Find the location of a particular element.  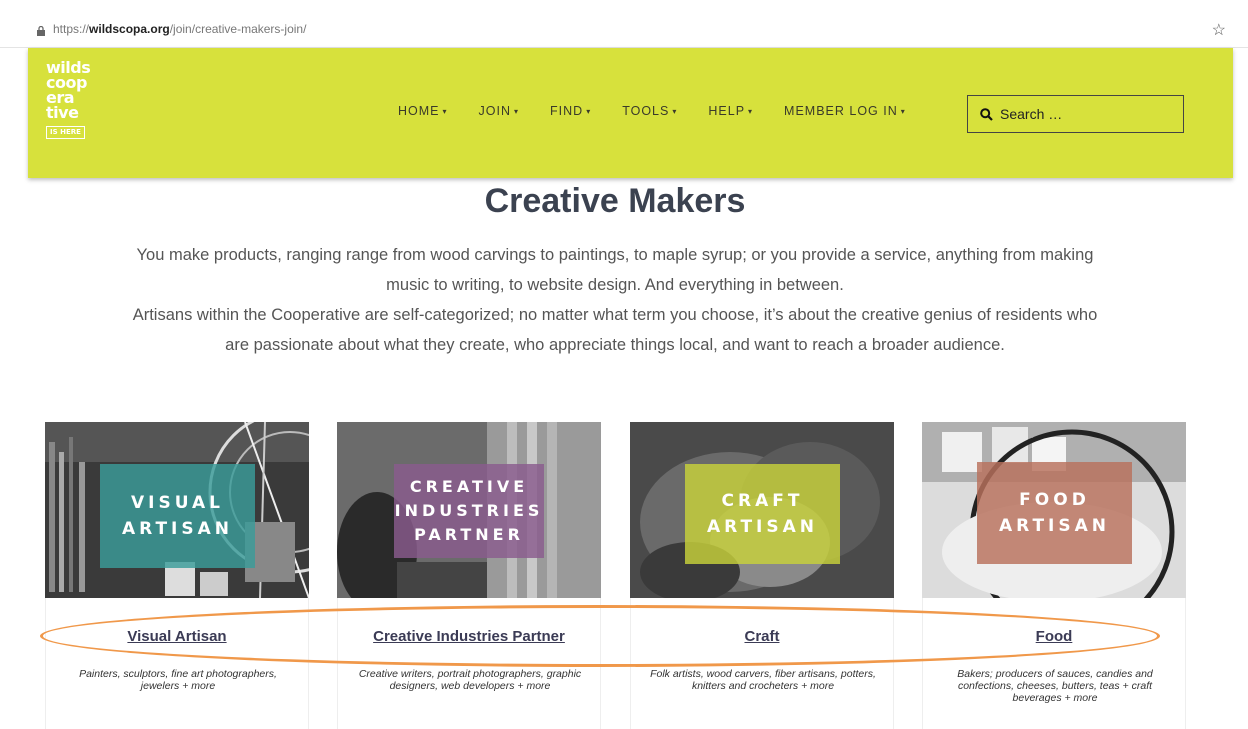

page-title: Creative Makers is located at coordinates (615, 201).